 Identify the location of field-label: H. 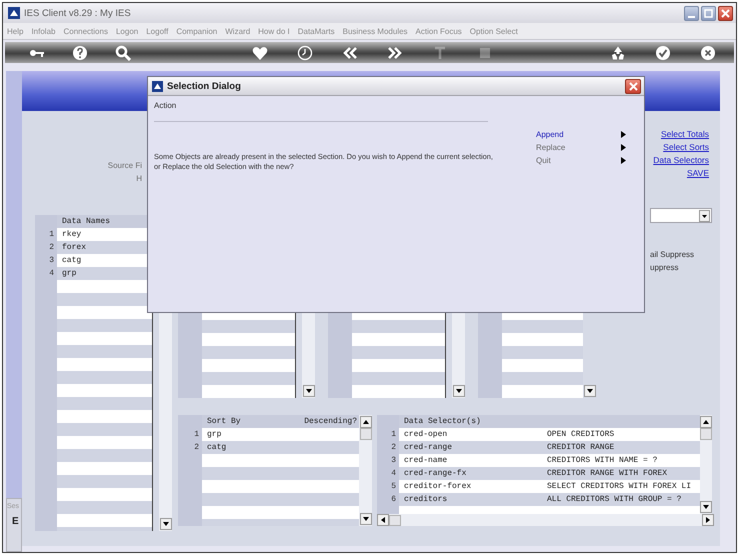
(139, 178).